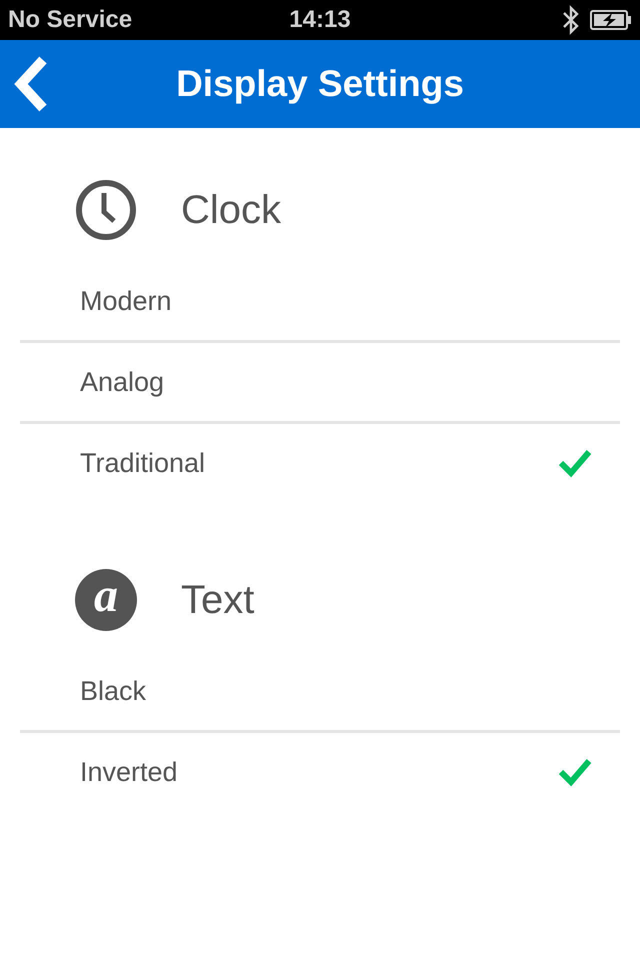  What do you see at coordinates (320, 463) in the screenshot?
I see `option-row: Traditional` at bounding box center [320, 463].